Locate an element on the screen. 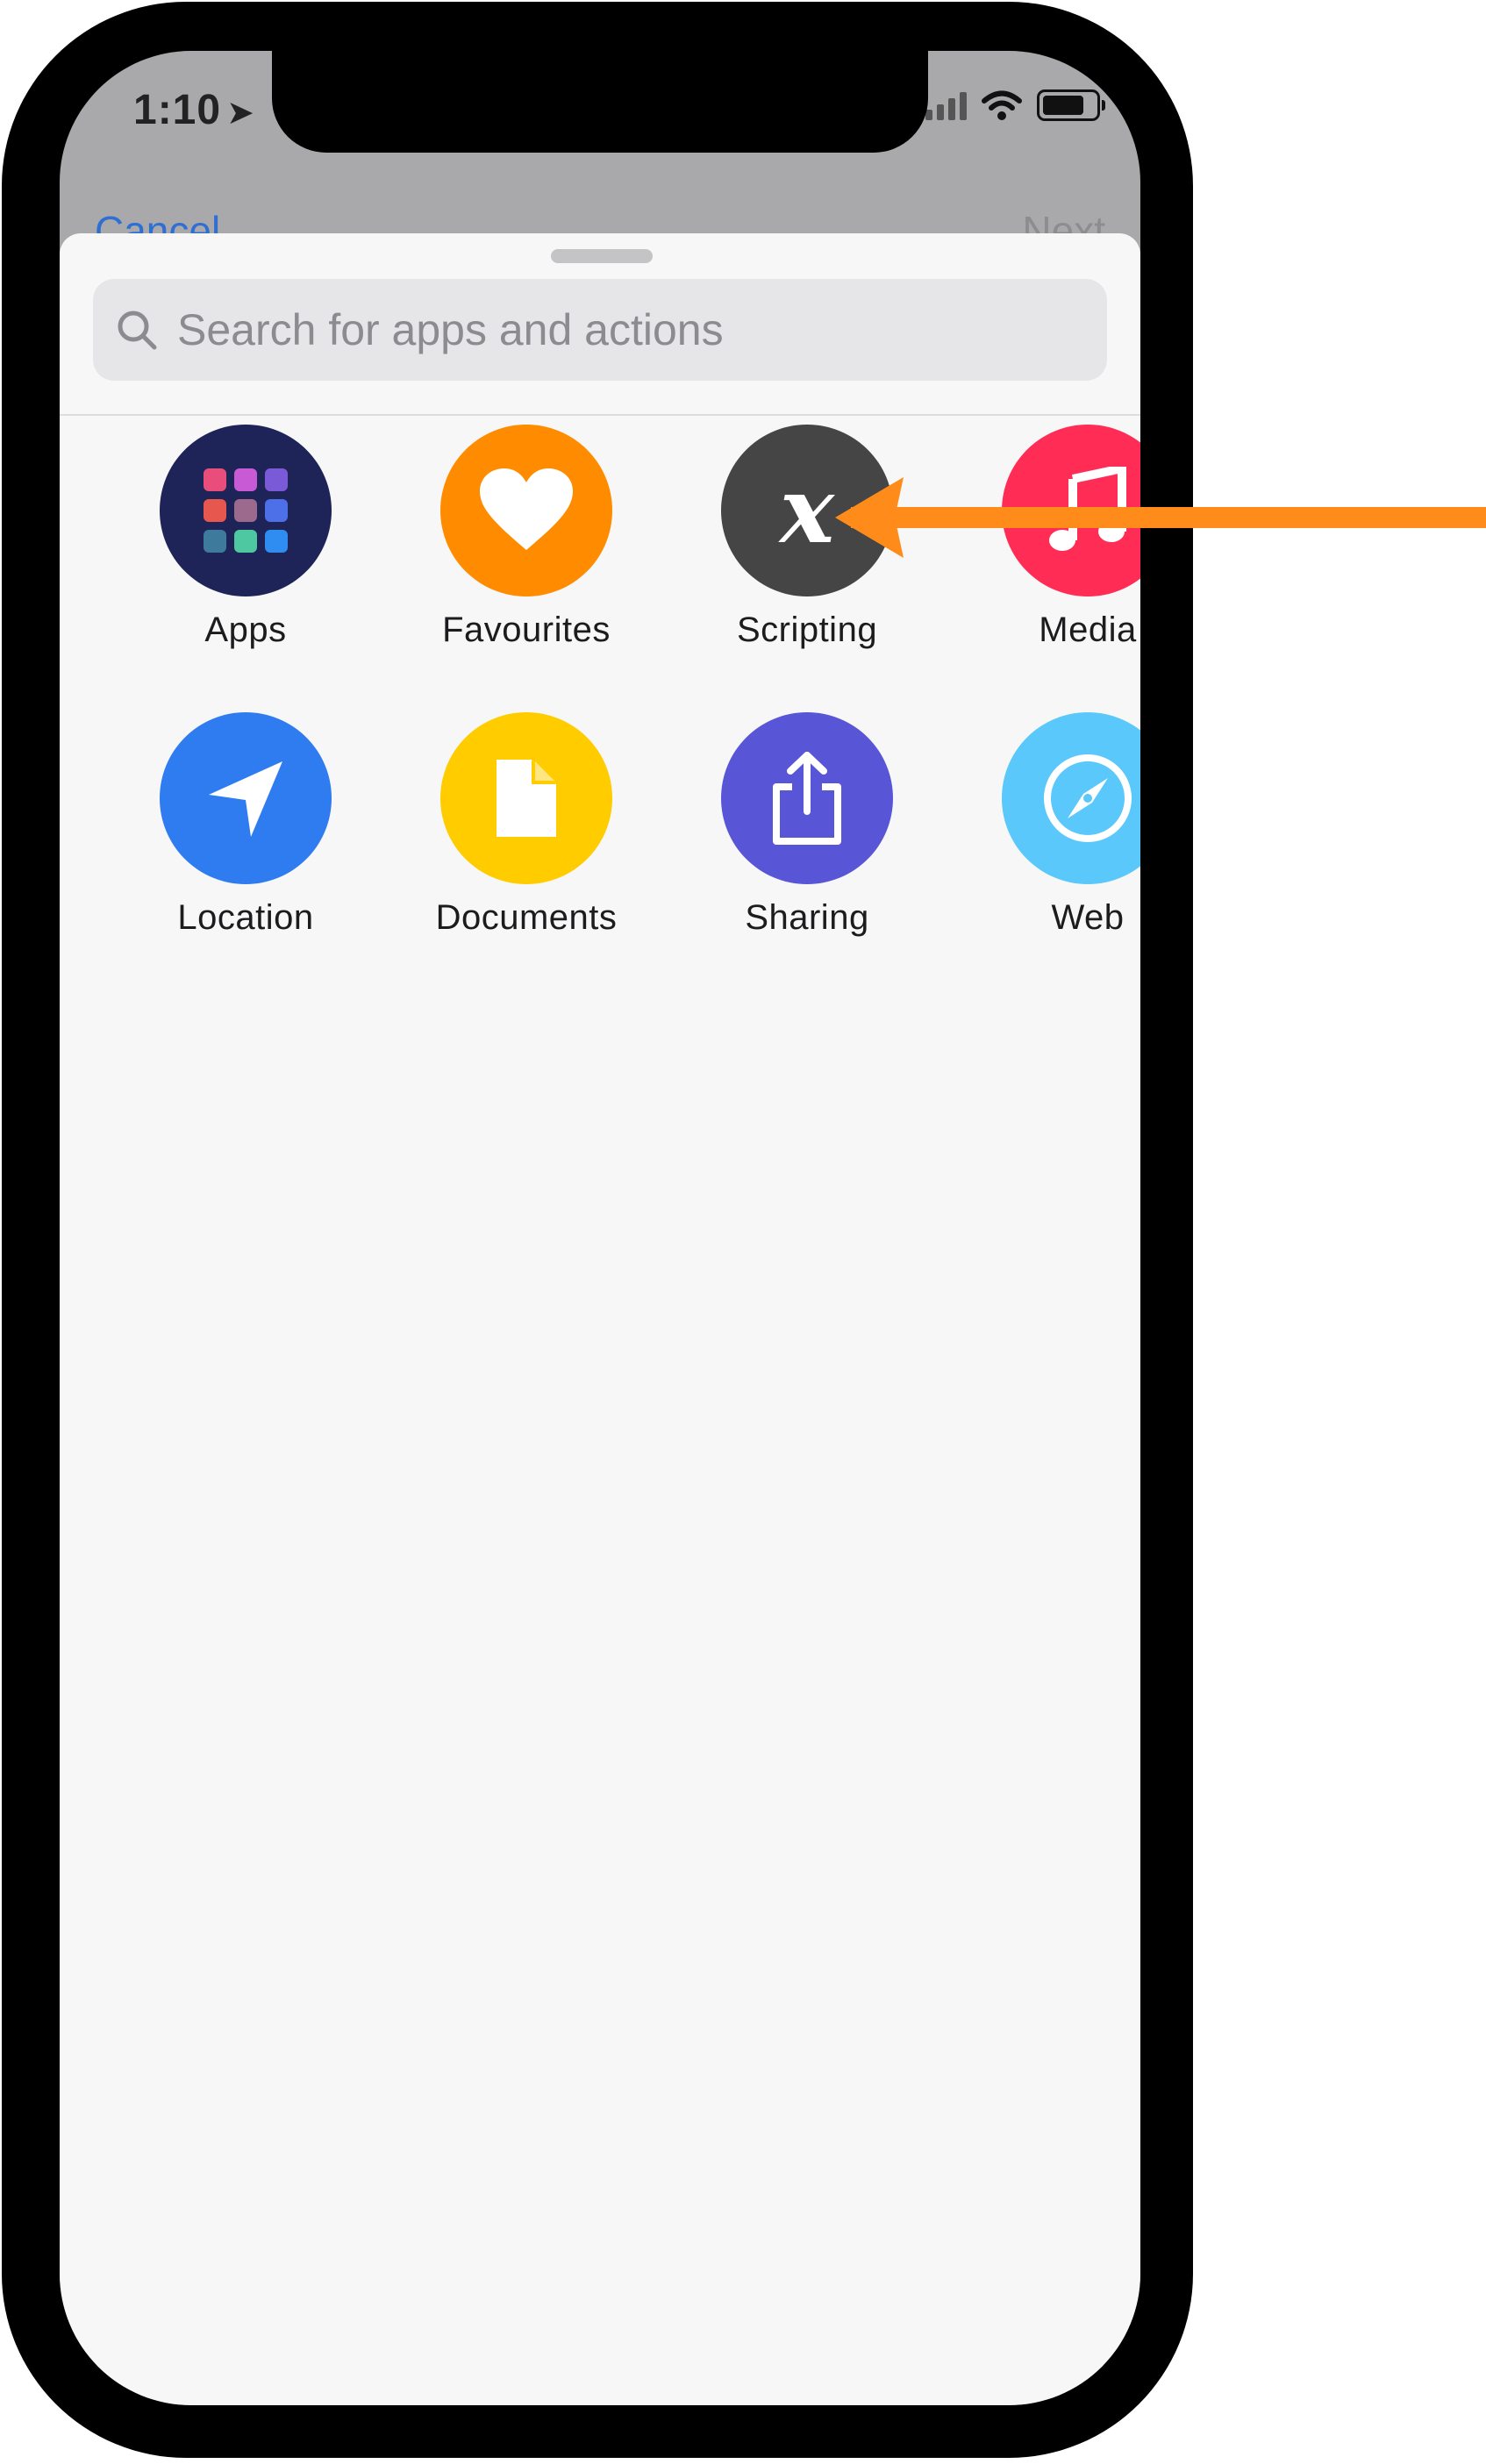 This screenshot has height=2464, width=1486. category-apps: Apps is located at coordinates (245, 537).